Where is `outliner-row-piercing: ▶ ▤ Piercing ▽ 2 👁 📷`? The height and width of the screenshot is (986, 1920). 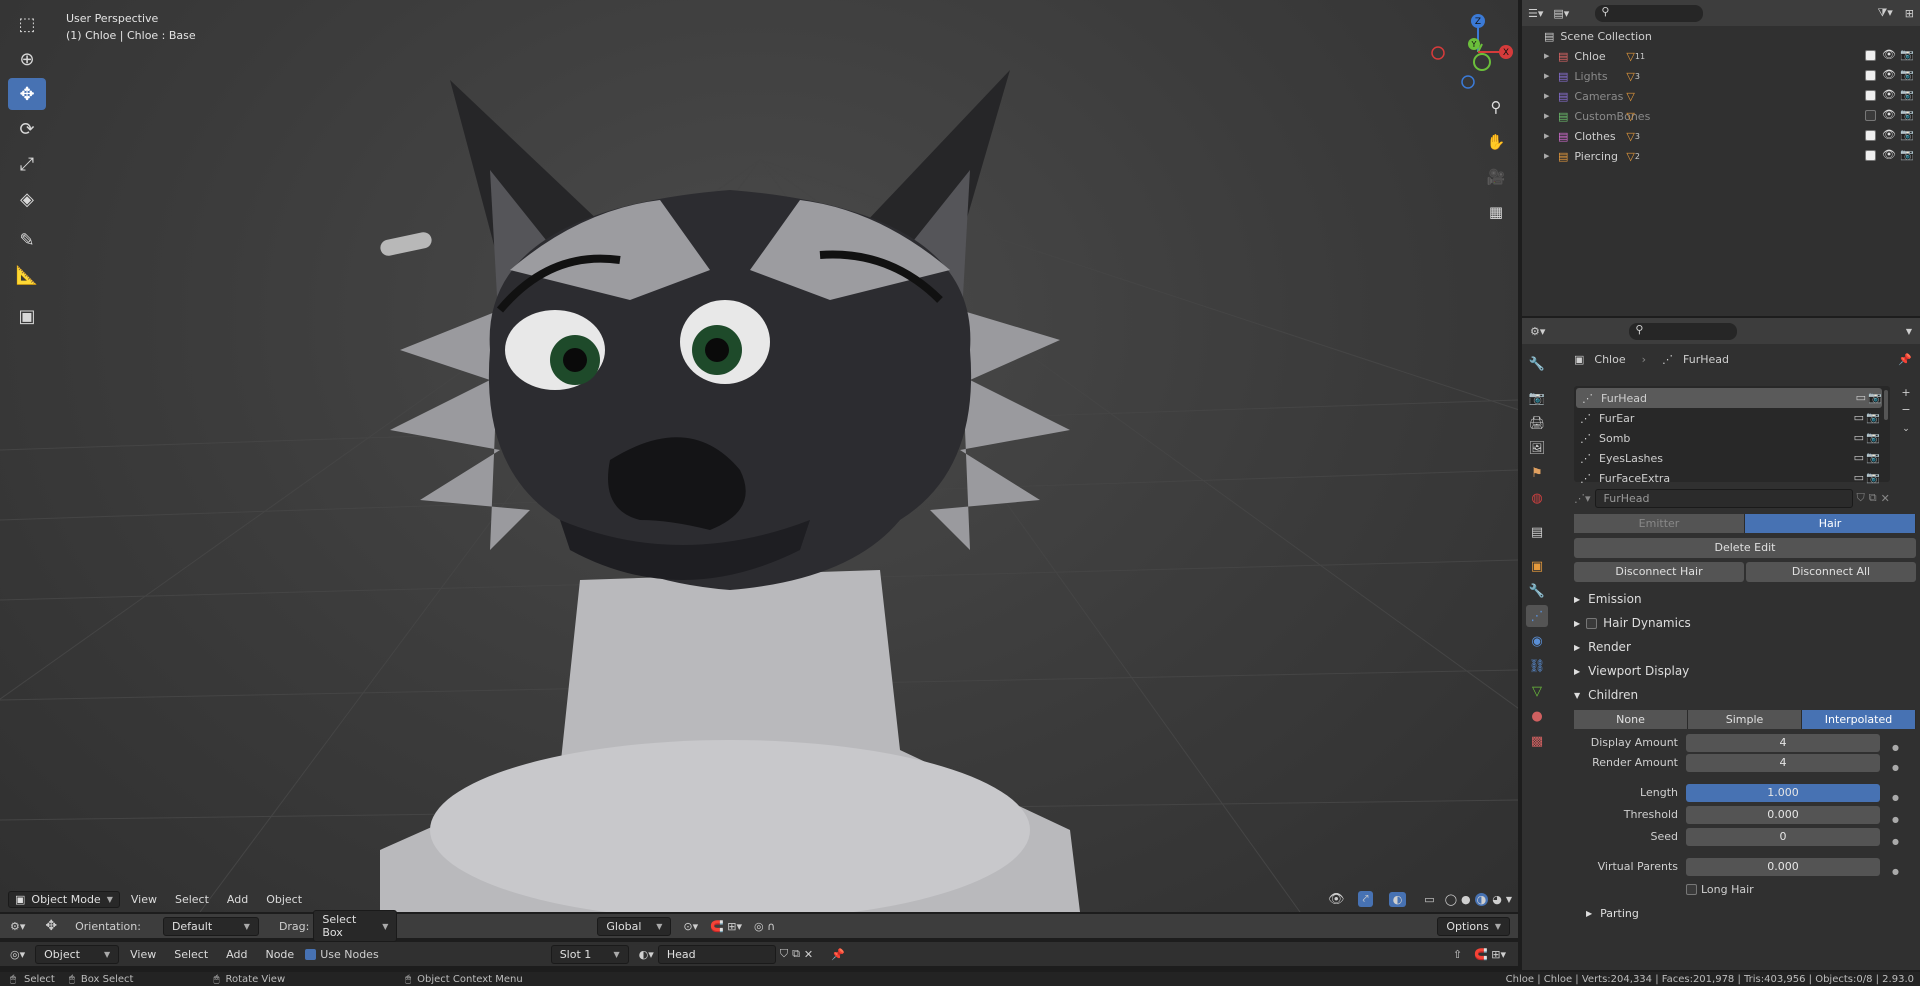
outliner-row-piercing: ▶ ▤ Piercing ▽ 2 👁 📷 is located at coordinates (1721, 156).